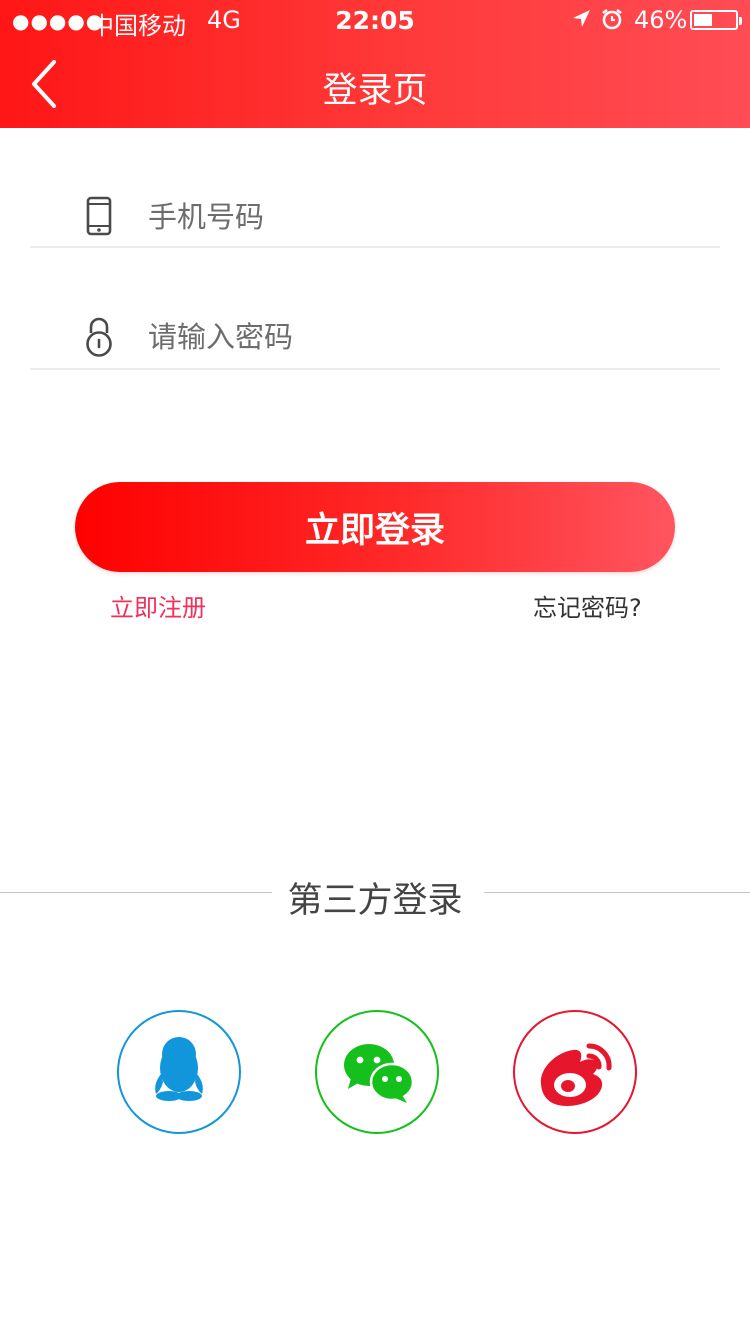 The width and height of the screenshot is (750, 1334). I want to click on phone-divider, so click(375, 247).